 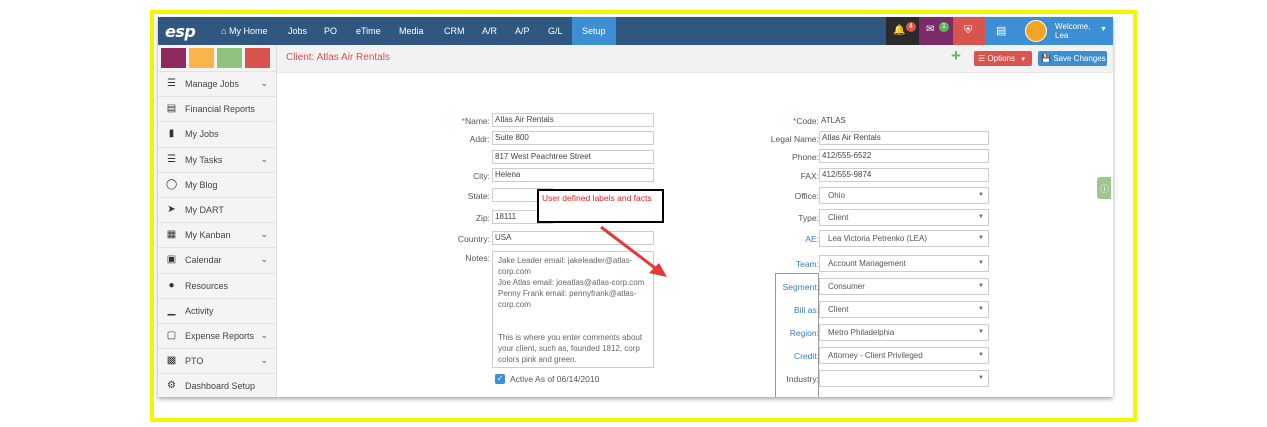 I want to click on industry-select: ▼, so click(x=904, y=378).